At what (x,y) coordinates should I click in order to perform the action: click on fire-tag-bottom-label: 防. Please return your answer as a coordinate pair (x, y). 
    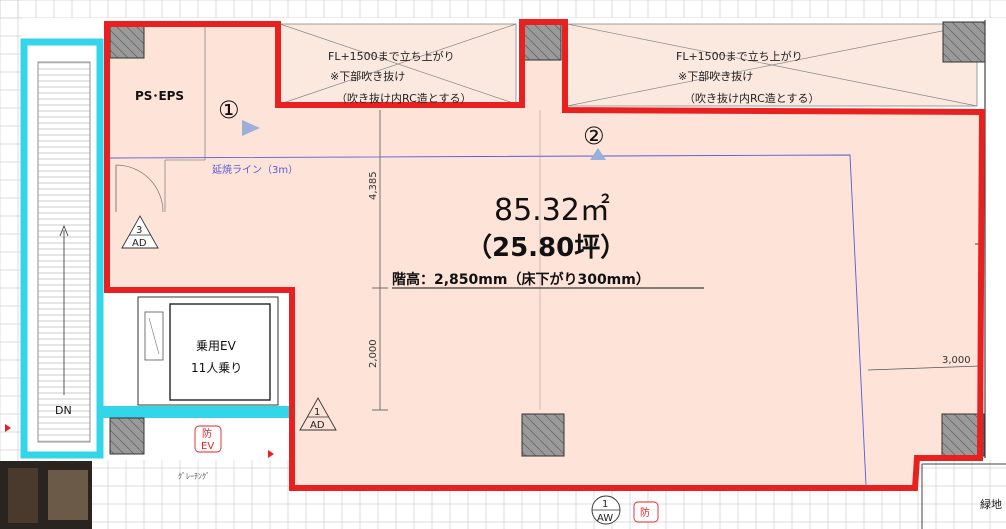
    Looking at the image, I should click on (645, 512).